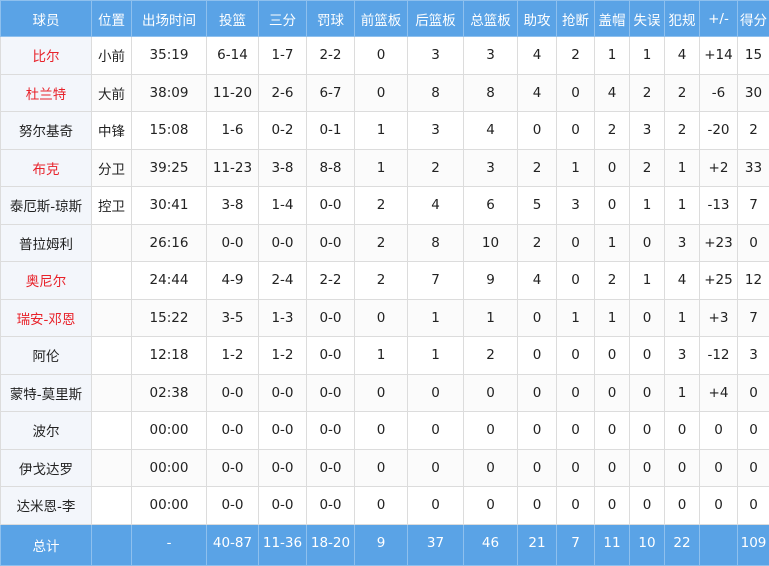  What do you see at coordinates (46, 93) in the screenshot?
I see `player-name: 杜兰特` at bounding box center [46, 93].